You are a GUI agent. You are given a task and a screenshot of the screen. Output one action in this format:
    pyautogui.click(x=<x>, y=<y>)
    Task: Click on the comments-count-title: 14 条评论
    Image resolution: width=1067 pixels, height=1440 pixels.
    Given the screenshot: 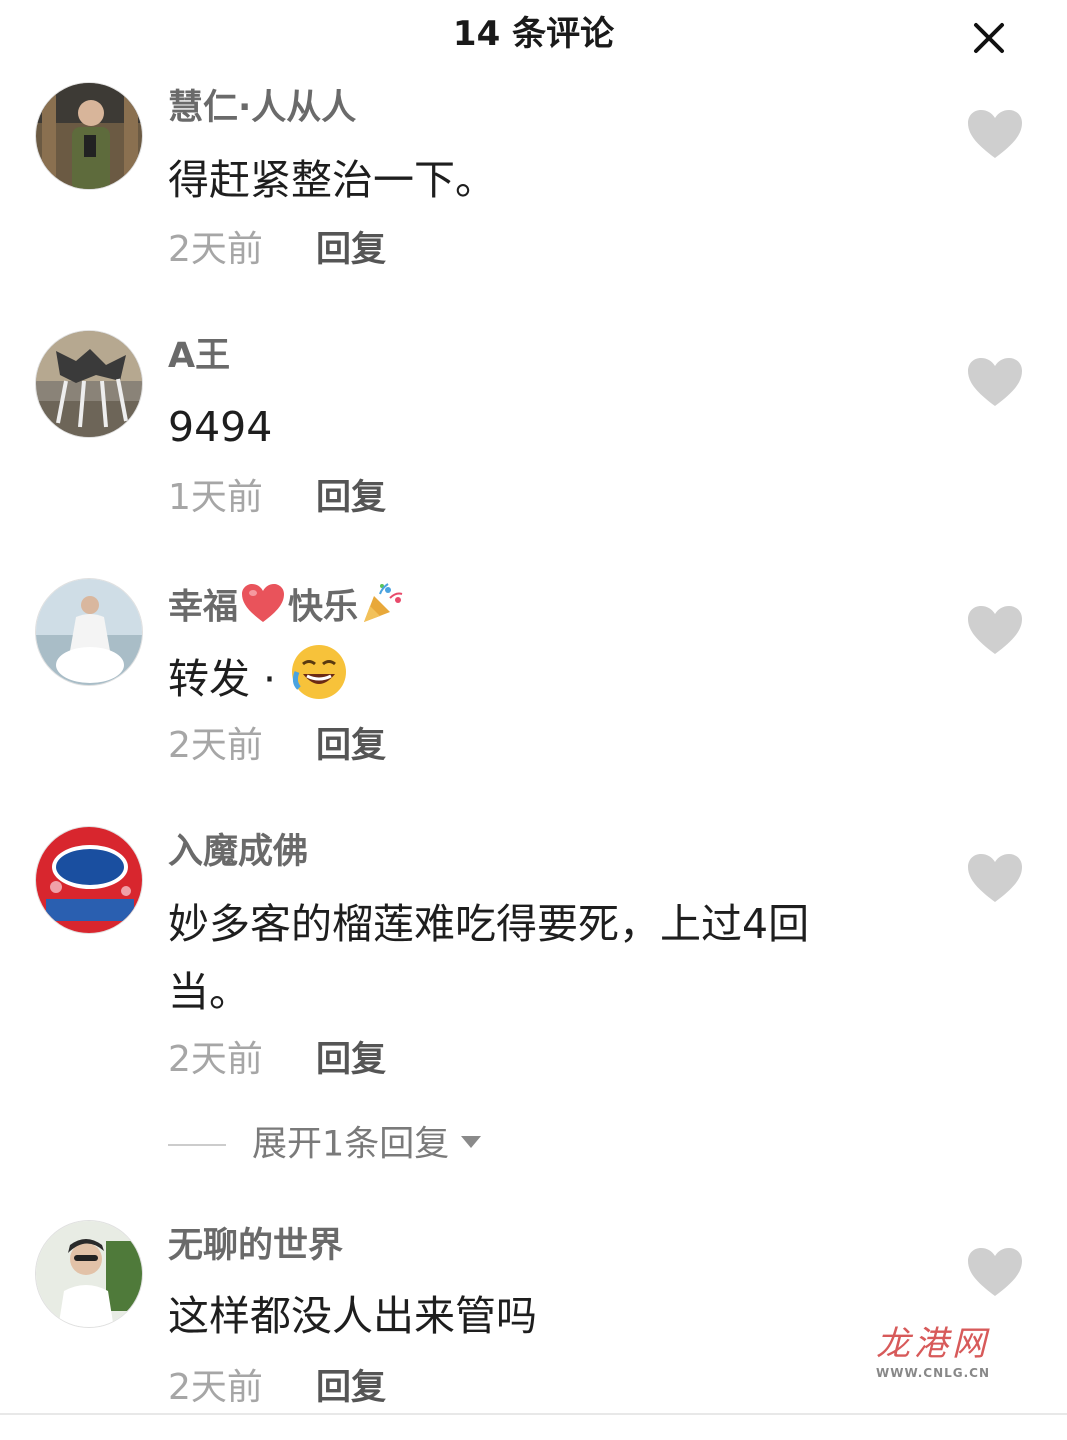 What is the action you would take?
    pyautogui.click(x=533, y=34)
    